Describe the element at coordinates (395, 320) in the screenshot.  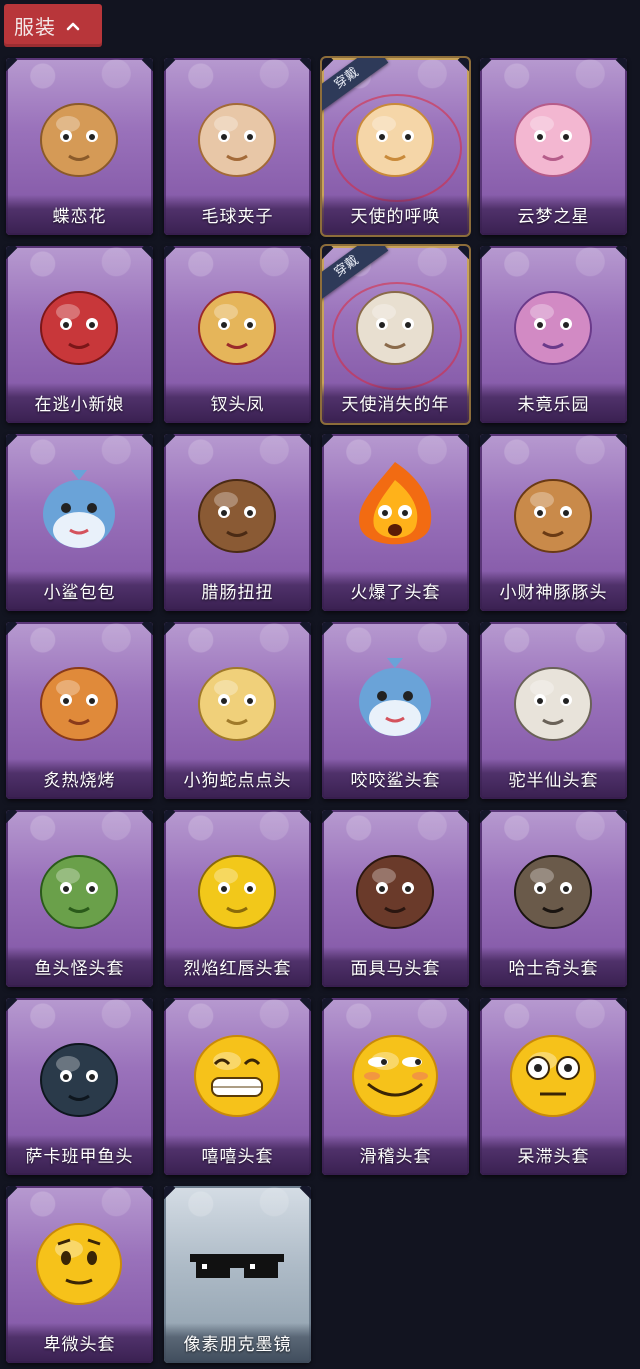
I see `veiled-angel-doll-icon` at that location.